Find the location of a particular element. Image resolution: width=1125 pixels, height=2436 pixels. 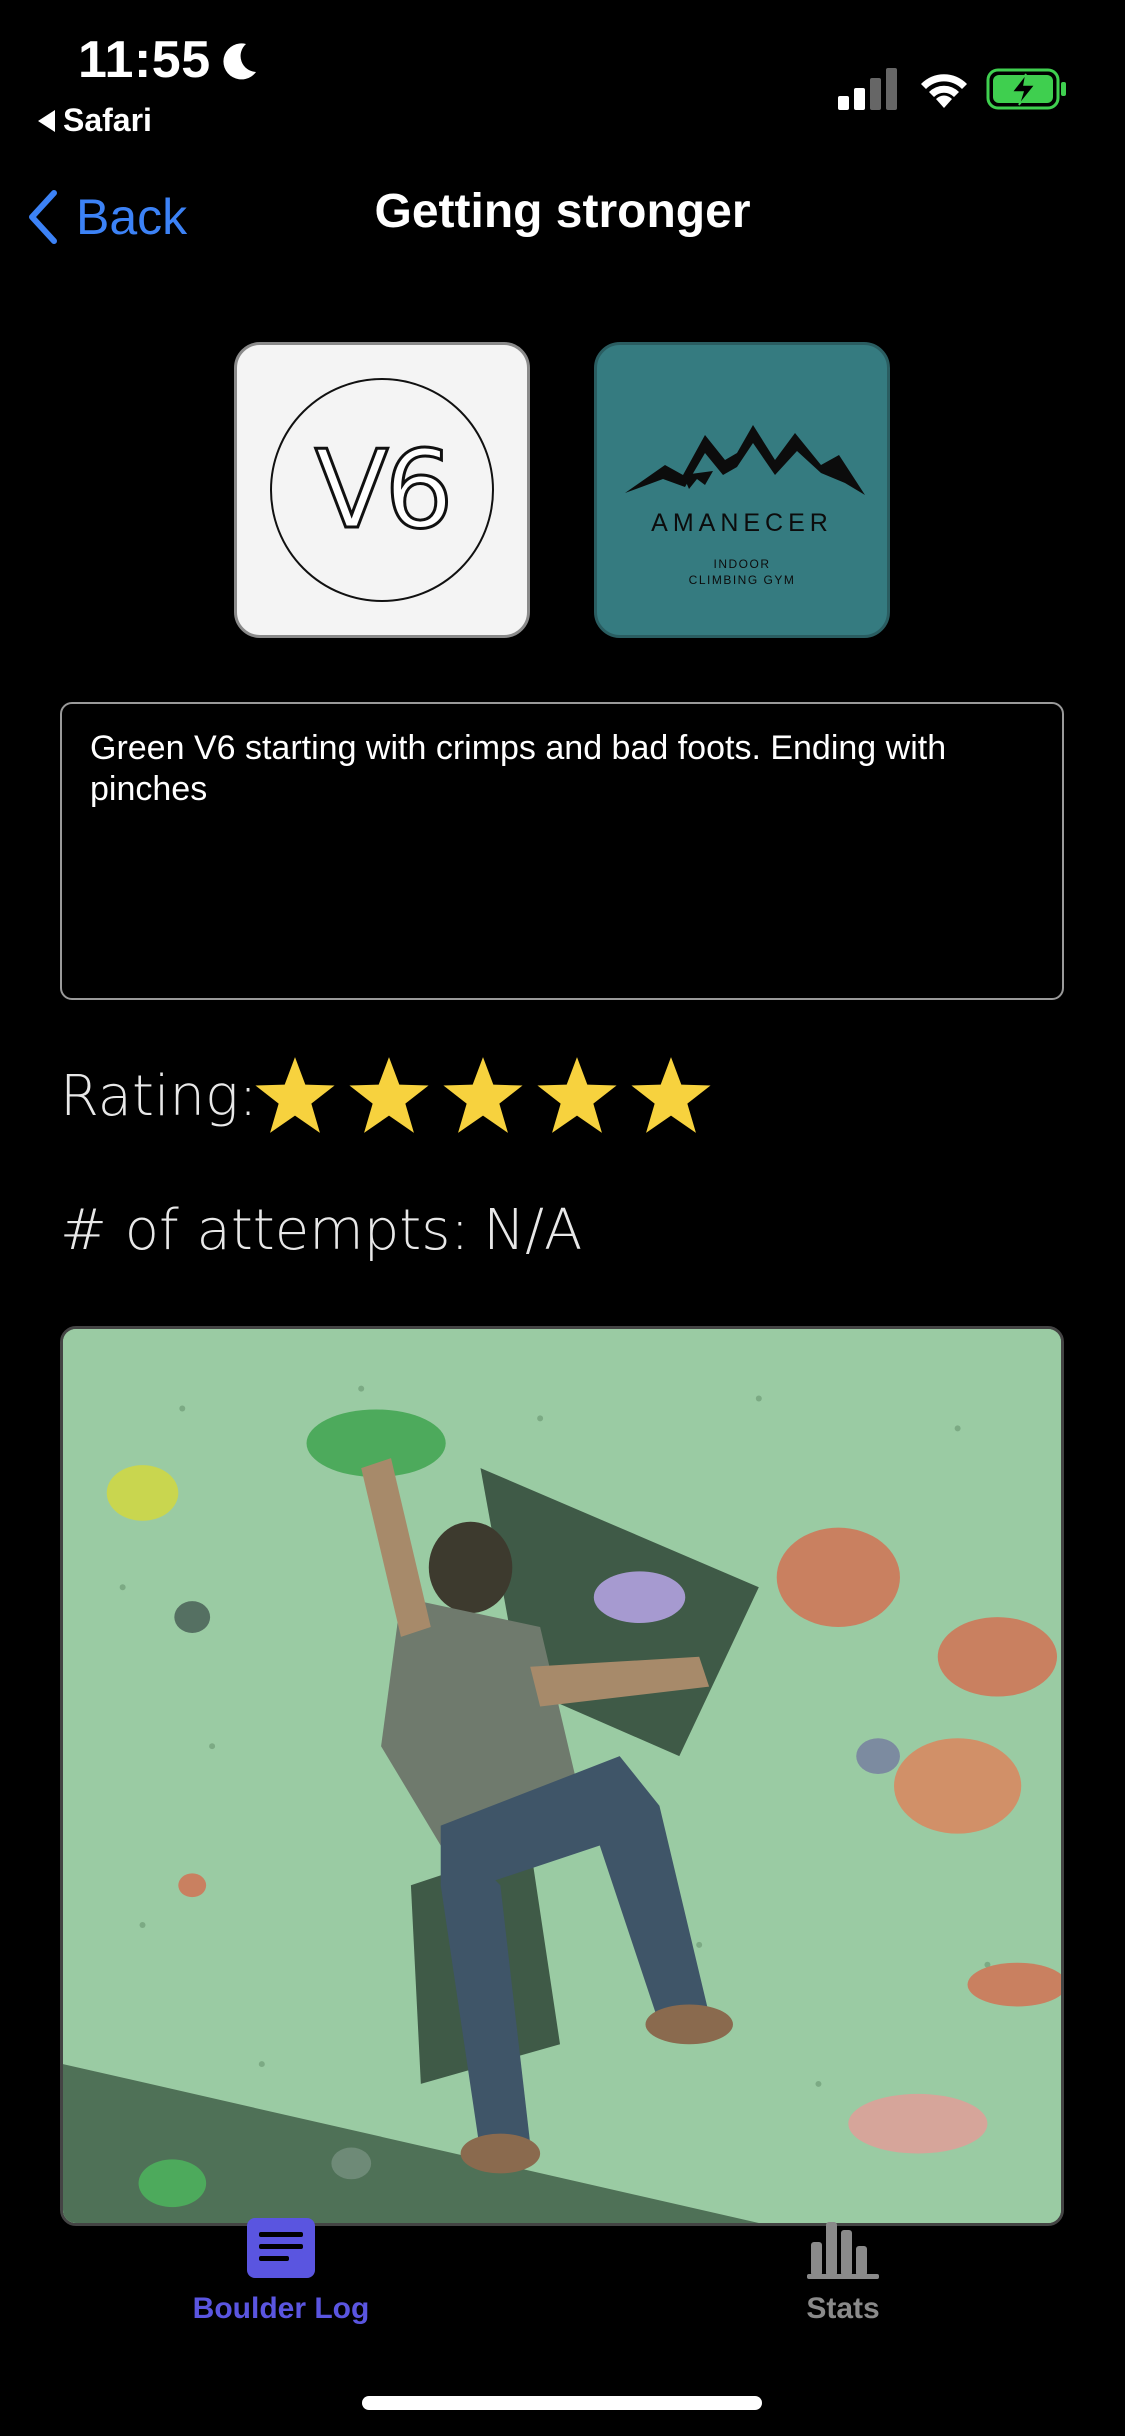

grade-label: V6 is located at coordinates (384, 490).